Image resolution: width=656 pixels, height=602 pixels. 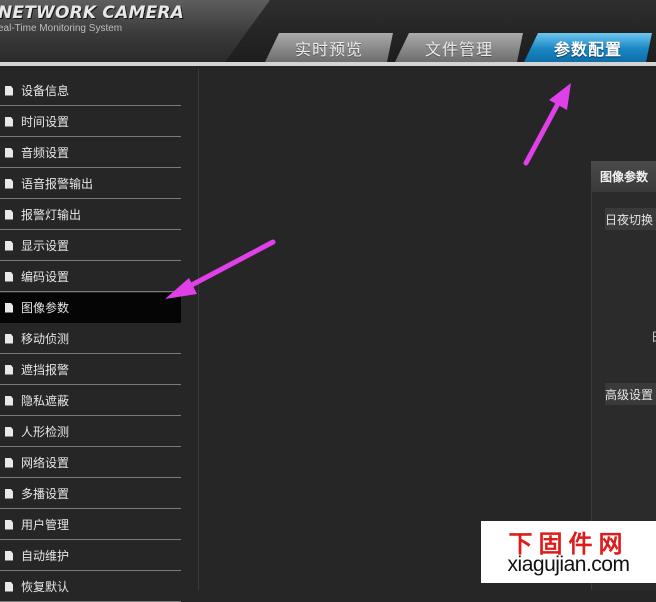 I want to click on sidebar-item-encoding-settings: 编码设置, so click(x=90, y=277).